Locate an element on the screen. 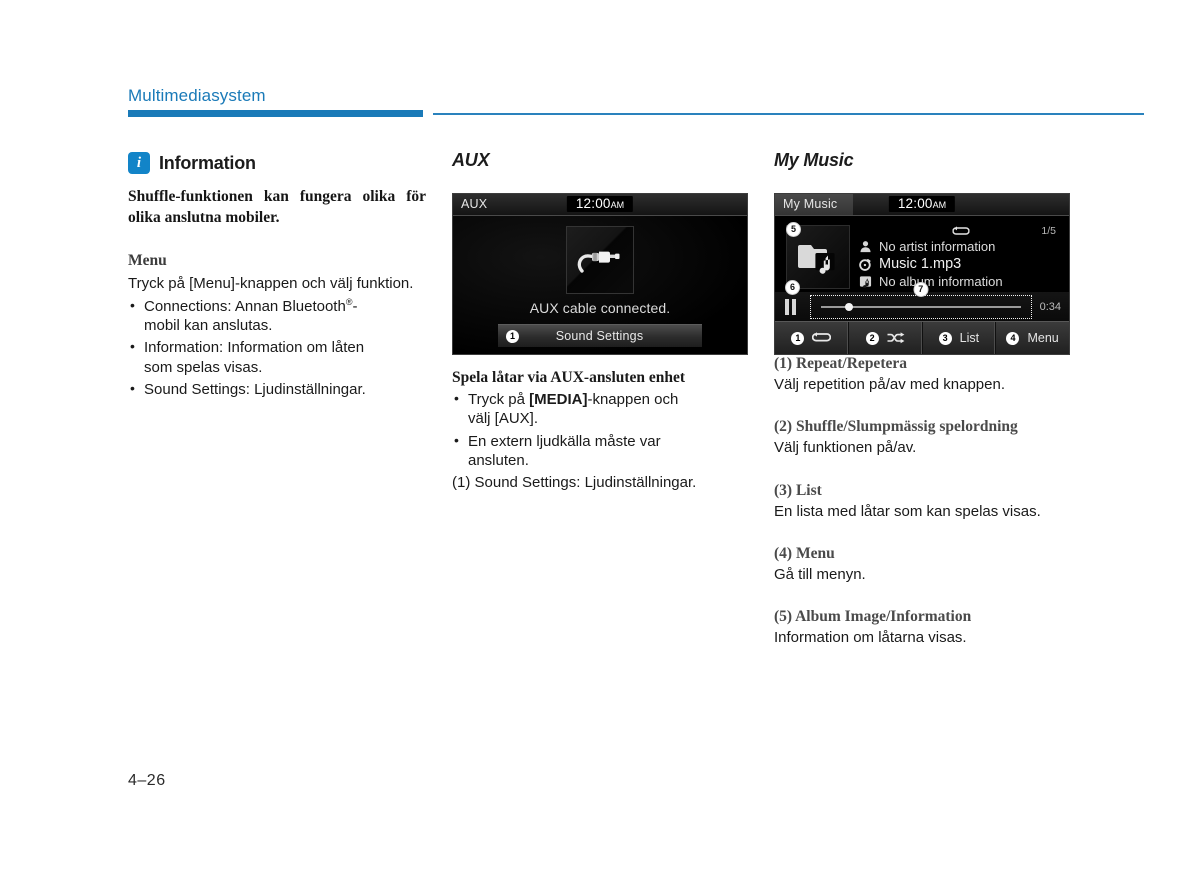  pause-icon is located at coordinates (791, 307).